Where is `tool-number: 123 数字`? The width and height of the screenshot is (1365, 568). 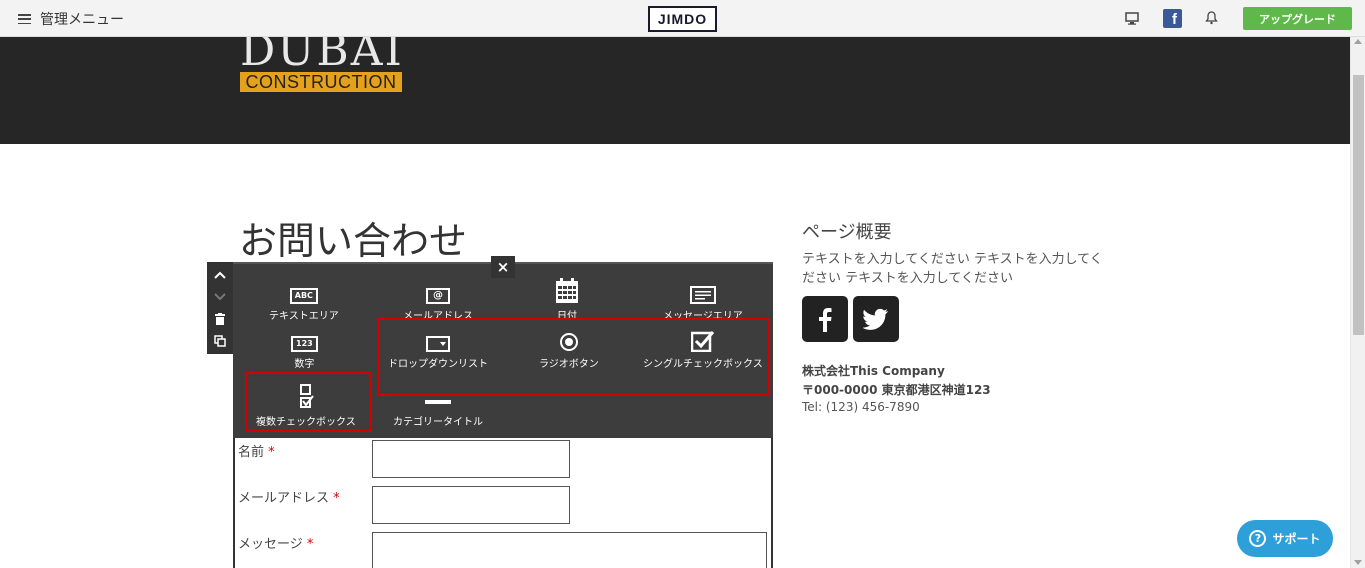 tool-number: 123 数字 is located at coordinates (304, 351).